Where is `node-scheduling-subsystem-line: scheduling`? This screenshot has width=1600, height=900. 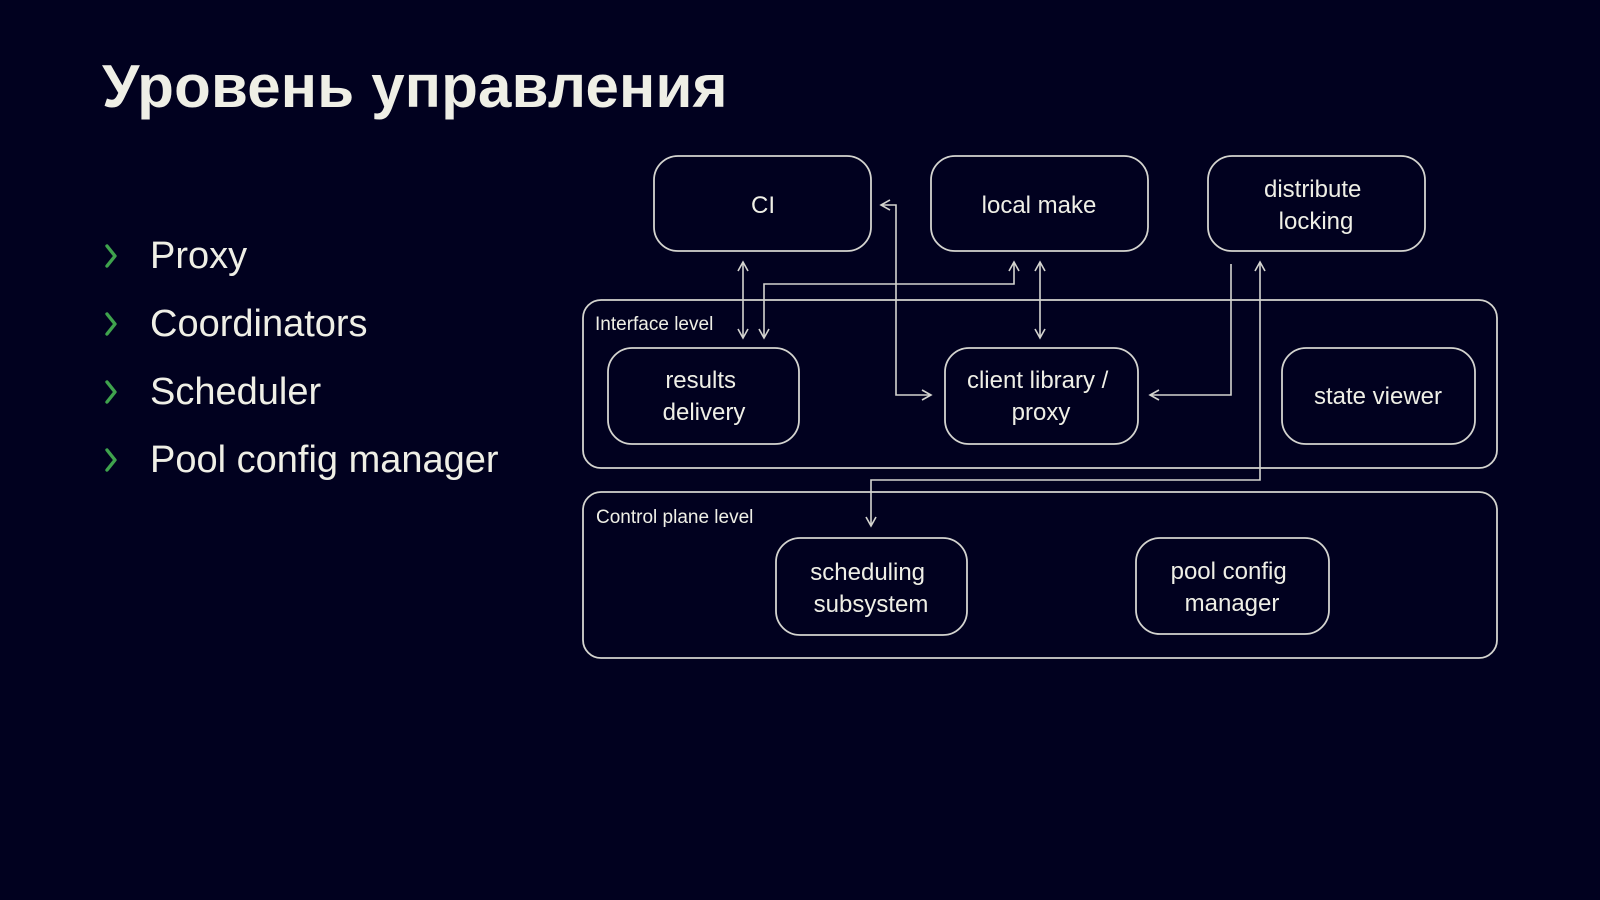
node-scheduling-subsystem-line: scheduling is located at coordinates (867, 572).